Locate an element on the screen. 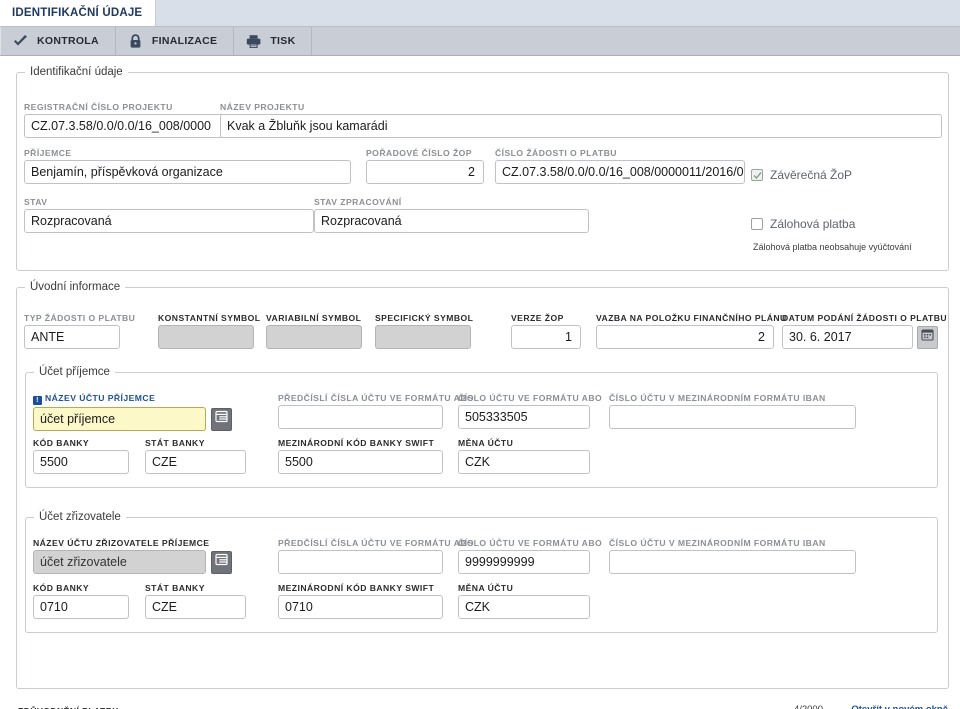 The height and width of the screenshot is (709, 960). zaverecna-zop-checkbox is located at coordinates (757, 175).